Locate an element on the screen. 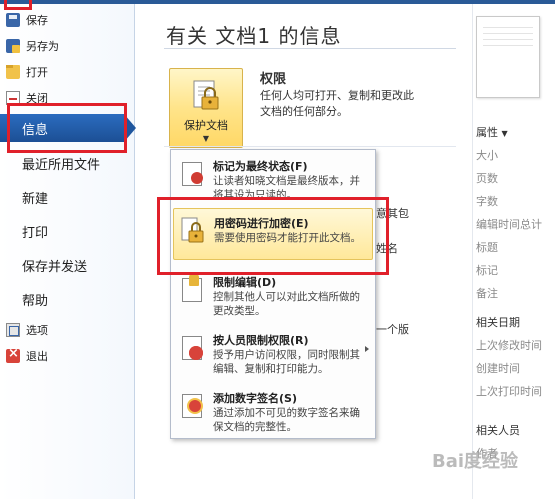 This screenshot has height=499, width=555. nav-recent: 最近所用文件 is located at coordinates (67, 163).